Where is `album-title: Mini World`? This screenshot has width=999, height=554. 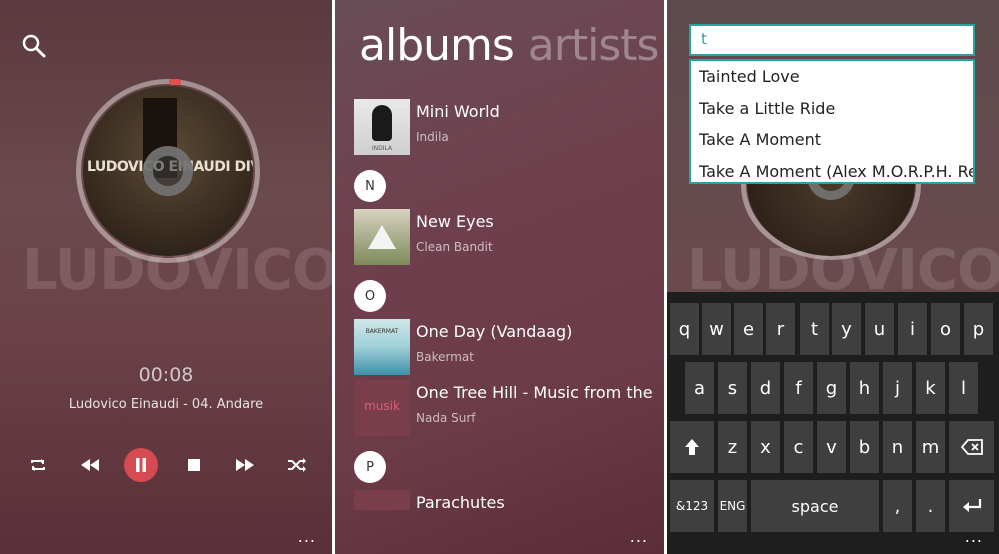
album-title: Mini World is located at coordinates (458, 111).